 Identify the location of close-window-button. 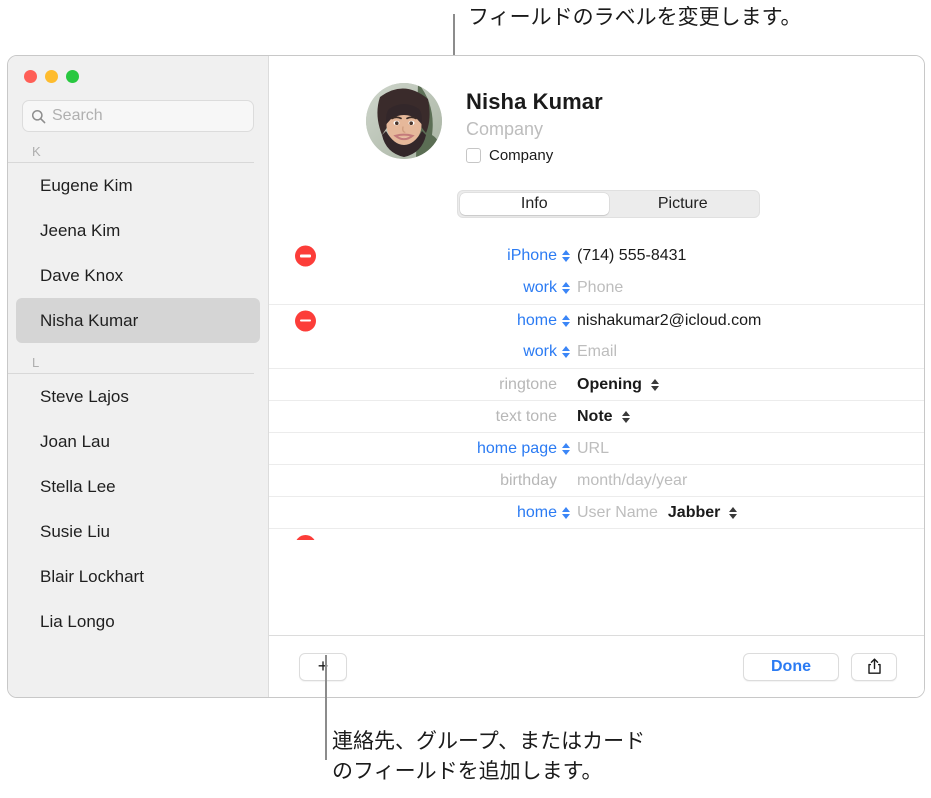
(30, 76).